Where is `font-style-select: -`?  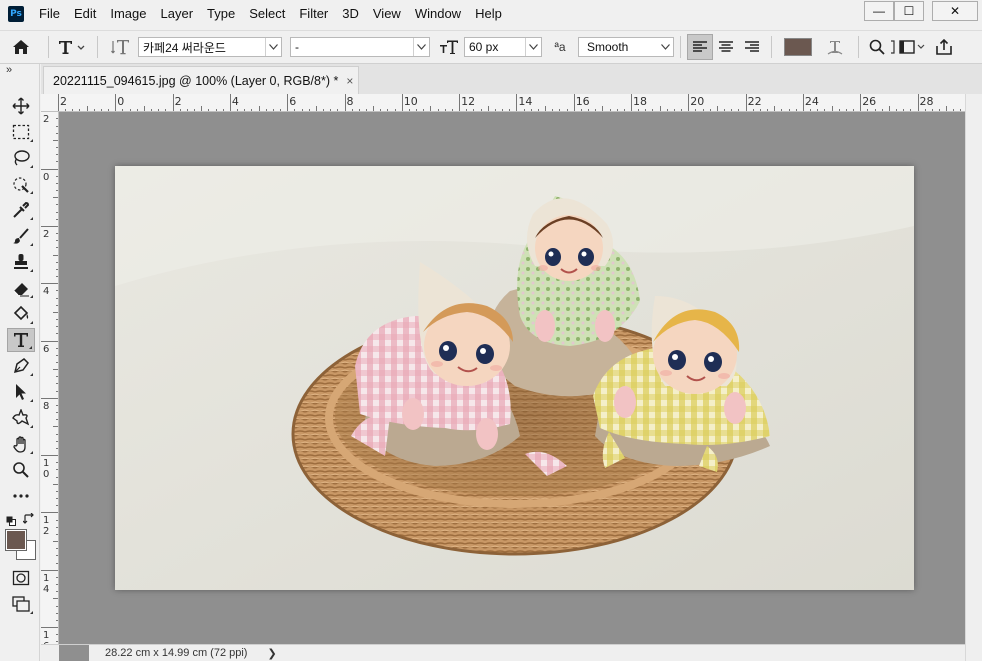 font-style-select: - is located at coordinates (360, 47).